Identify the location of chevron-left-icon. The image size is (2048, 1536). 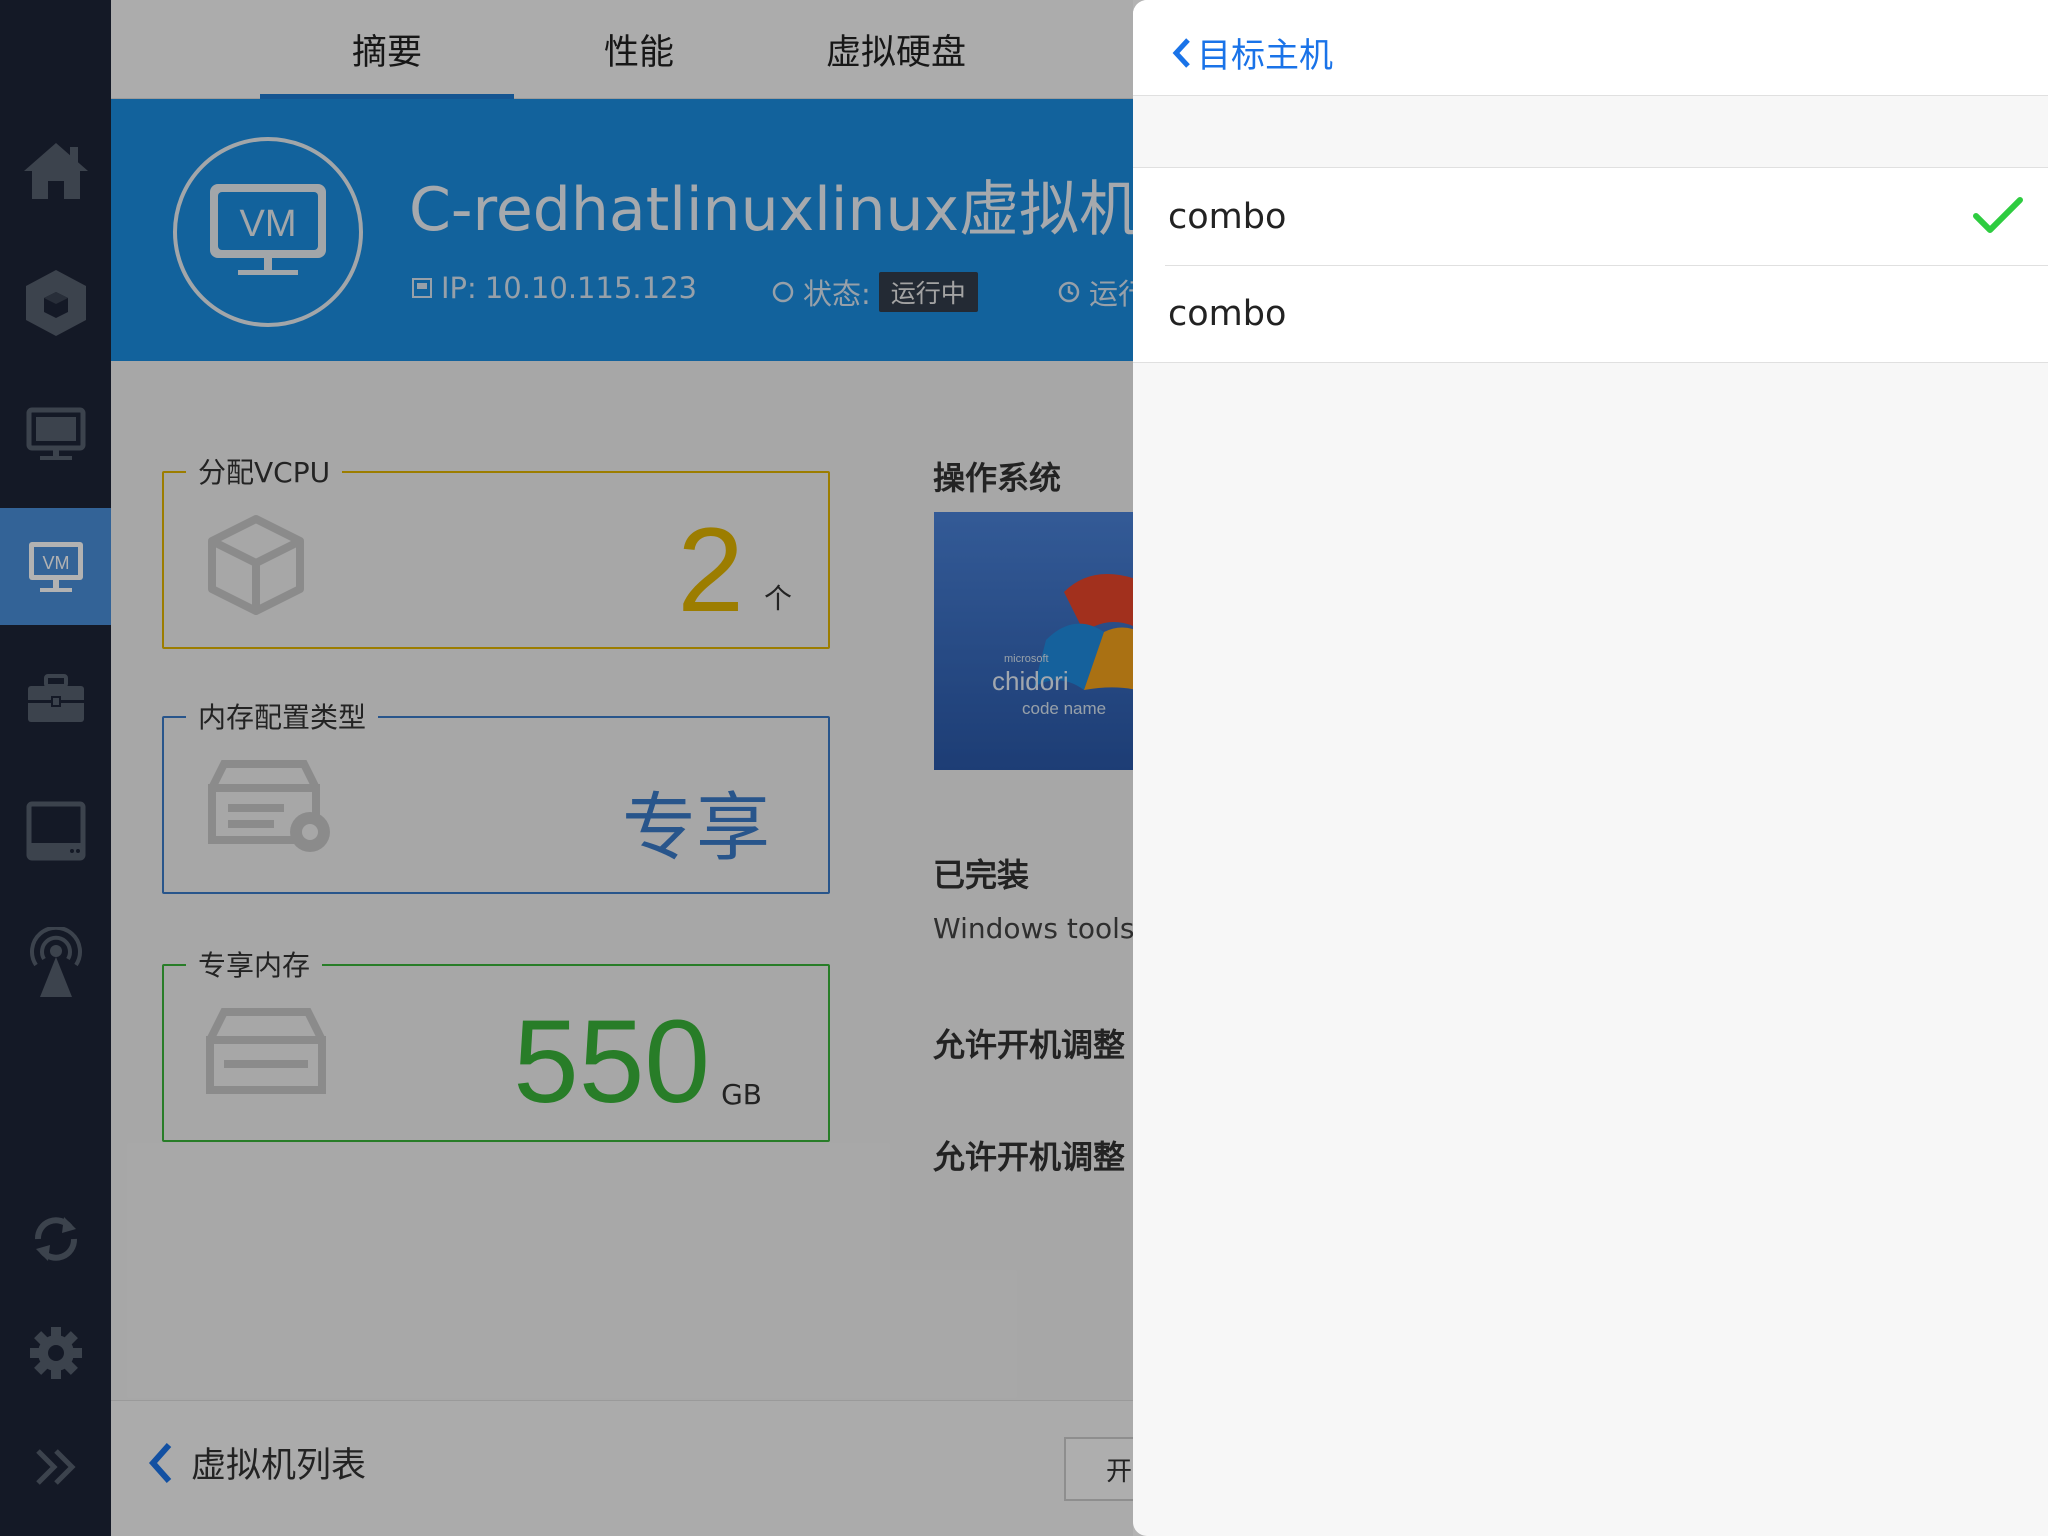
(1181, 52).